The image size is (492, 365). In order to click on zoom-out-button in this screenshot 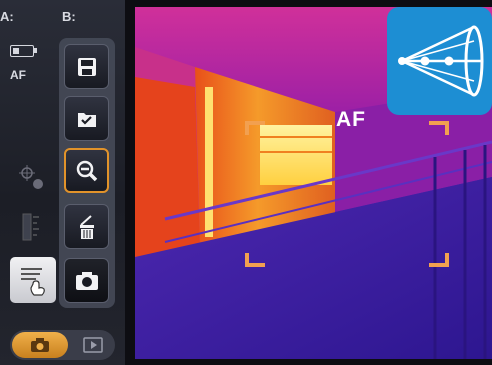, I will do `click(86, 170)`.